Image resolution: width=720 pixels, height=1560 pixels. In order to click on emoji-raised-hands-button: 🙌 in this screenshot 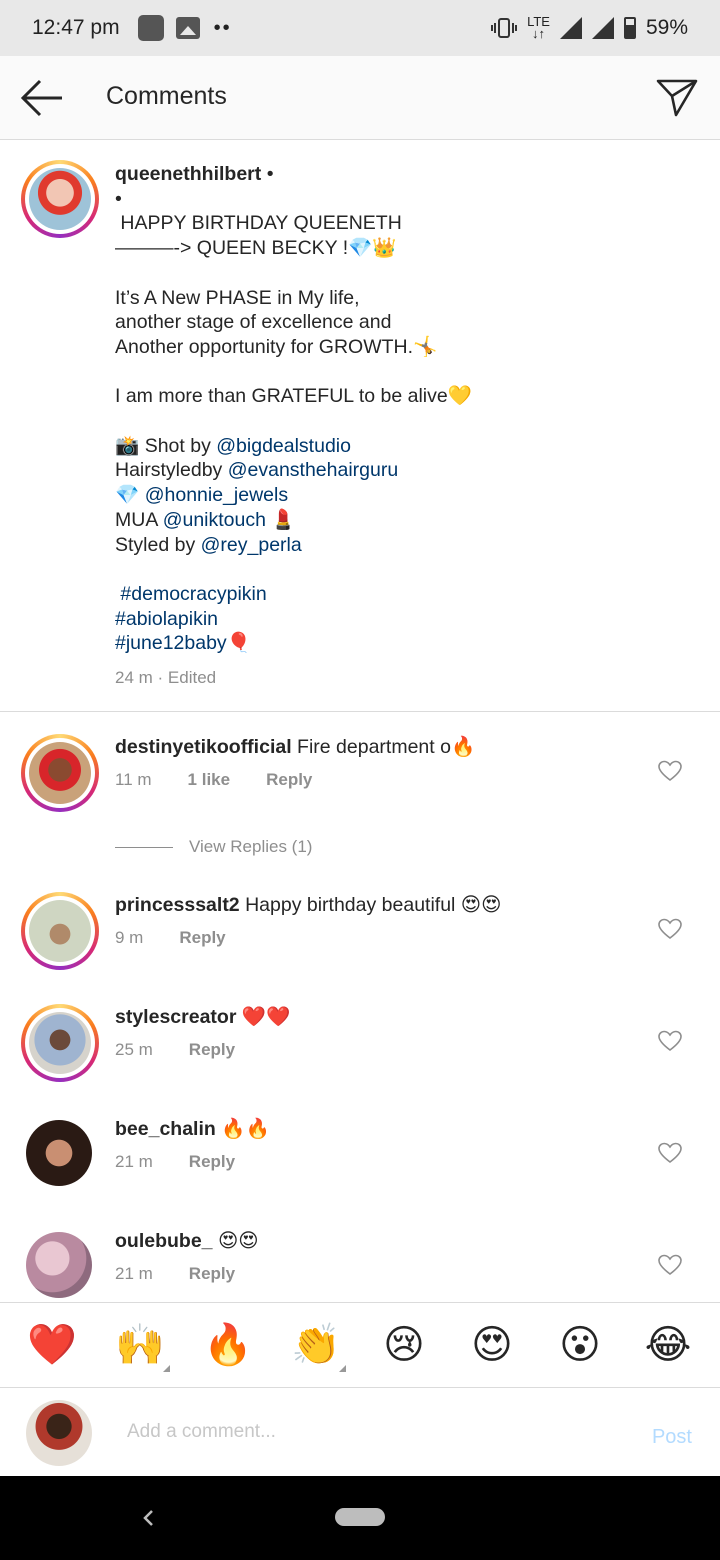, I will do `click(140, 1347)`.